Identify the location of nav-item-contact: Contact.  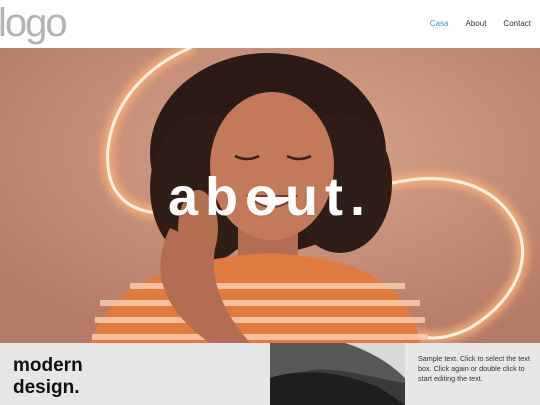
(517, 24).